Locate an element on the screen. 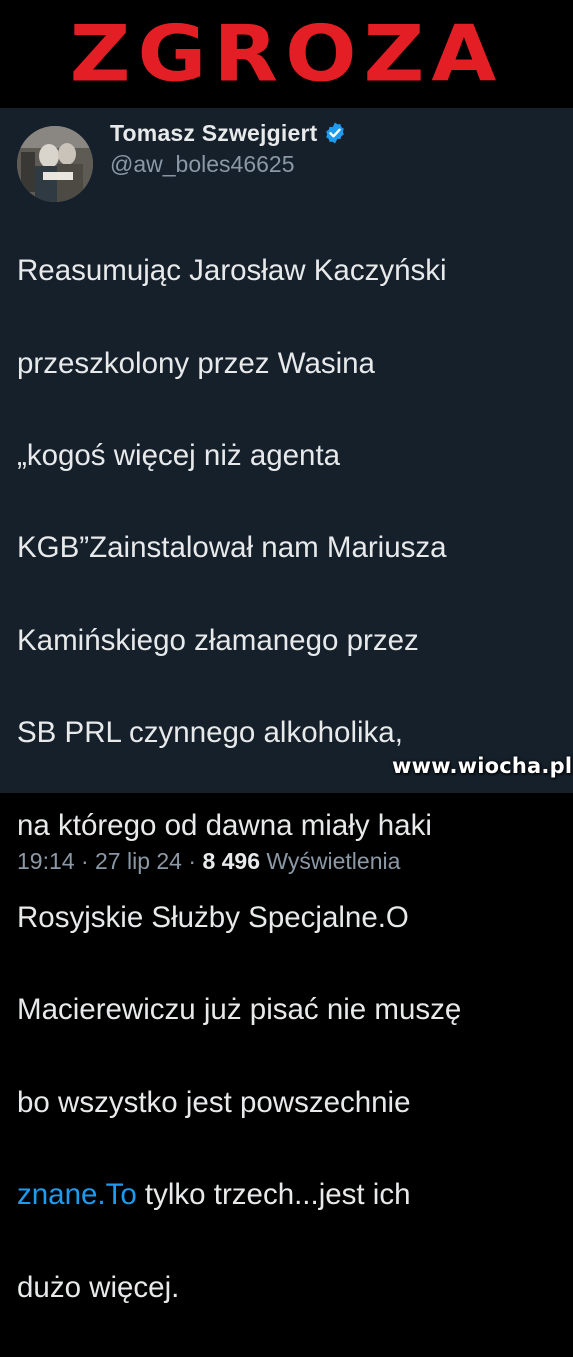  tweet-date: 27 lip 24 is located at coordinates (138, 861).